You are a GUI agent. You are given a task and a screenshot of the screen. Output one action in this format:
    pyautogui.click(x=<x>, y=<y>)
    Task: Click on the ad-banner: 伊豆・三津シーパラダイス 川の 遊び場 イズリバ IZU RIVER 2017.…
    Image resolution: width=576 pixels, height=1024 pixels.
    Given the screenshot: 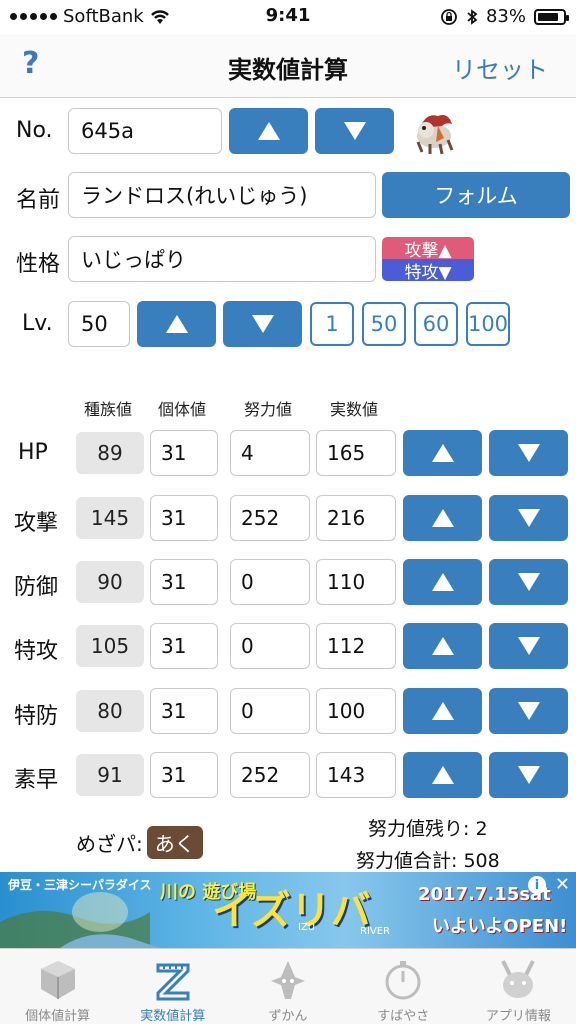 What is the action you would take?
    pyautogui.click(x=288, y=910)
    